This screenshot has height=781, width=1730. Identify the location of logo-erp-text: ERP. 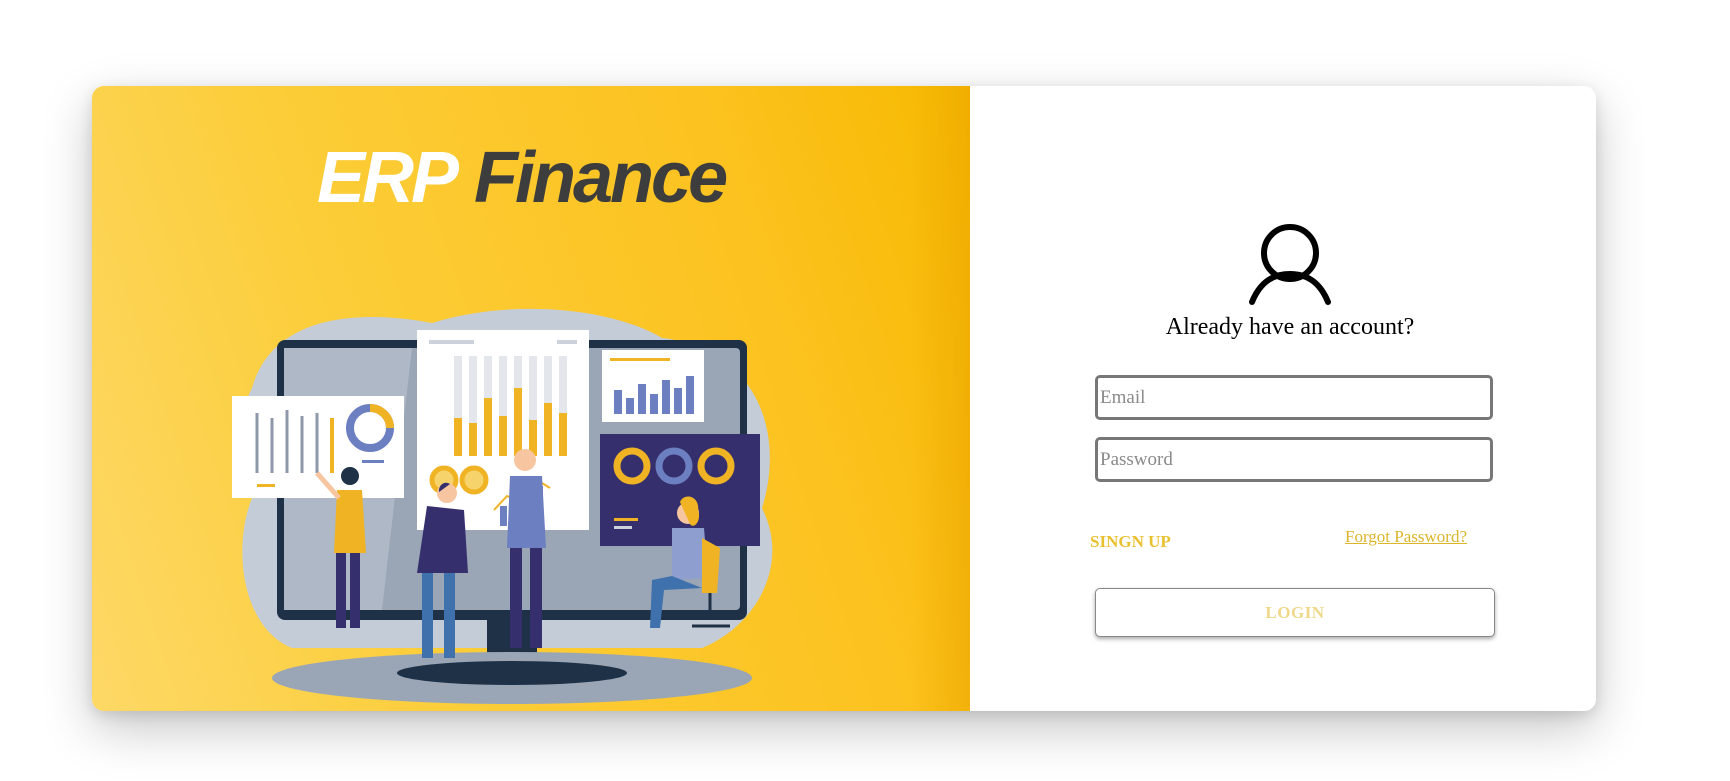
(388, 178).